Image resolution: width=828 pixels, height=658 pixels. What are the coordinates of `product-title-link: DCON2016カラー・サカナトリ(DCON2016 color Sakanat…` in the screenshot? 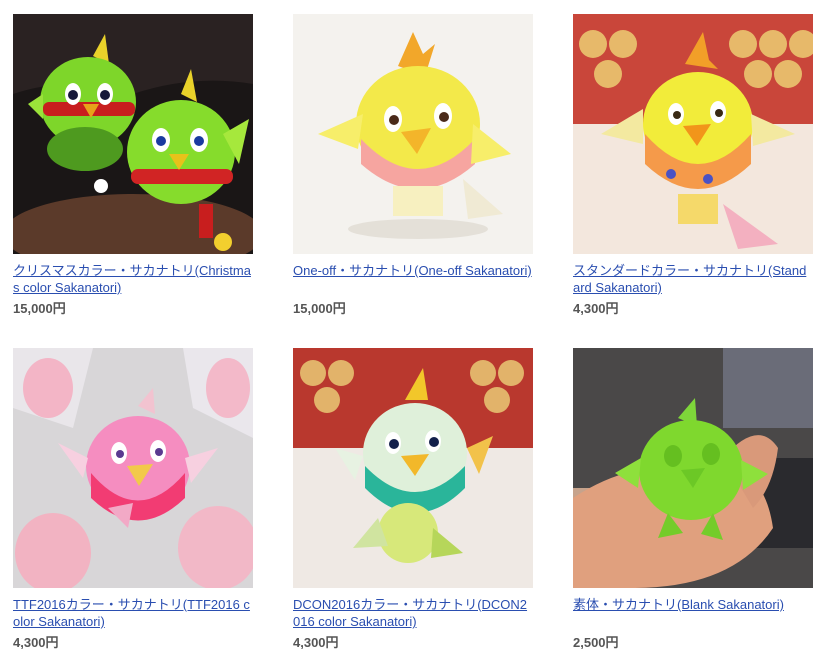 It's located at (413, 613).